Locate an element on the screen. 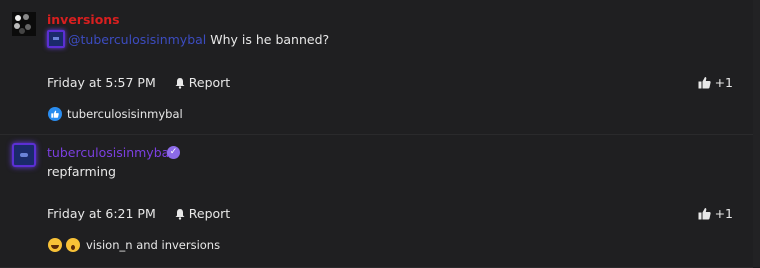 The width and height of the screenshot is (760, 268). reactions-bar: tuberculosisinmybal is located at coordinates (115, 114).